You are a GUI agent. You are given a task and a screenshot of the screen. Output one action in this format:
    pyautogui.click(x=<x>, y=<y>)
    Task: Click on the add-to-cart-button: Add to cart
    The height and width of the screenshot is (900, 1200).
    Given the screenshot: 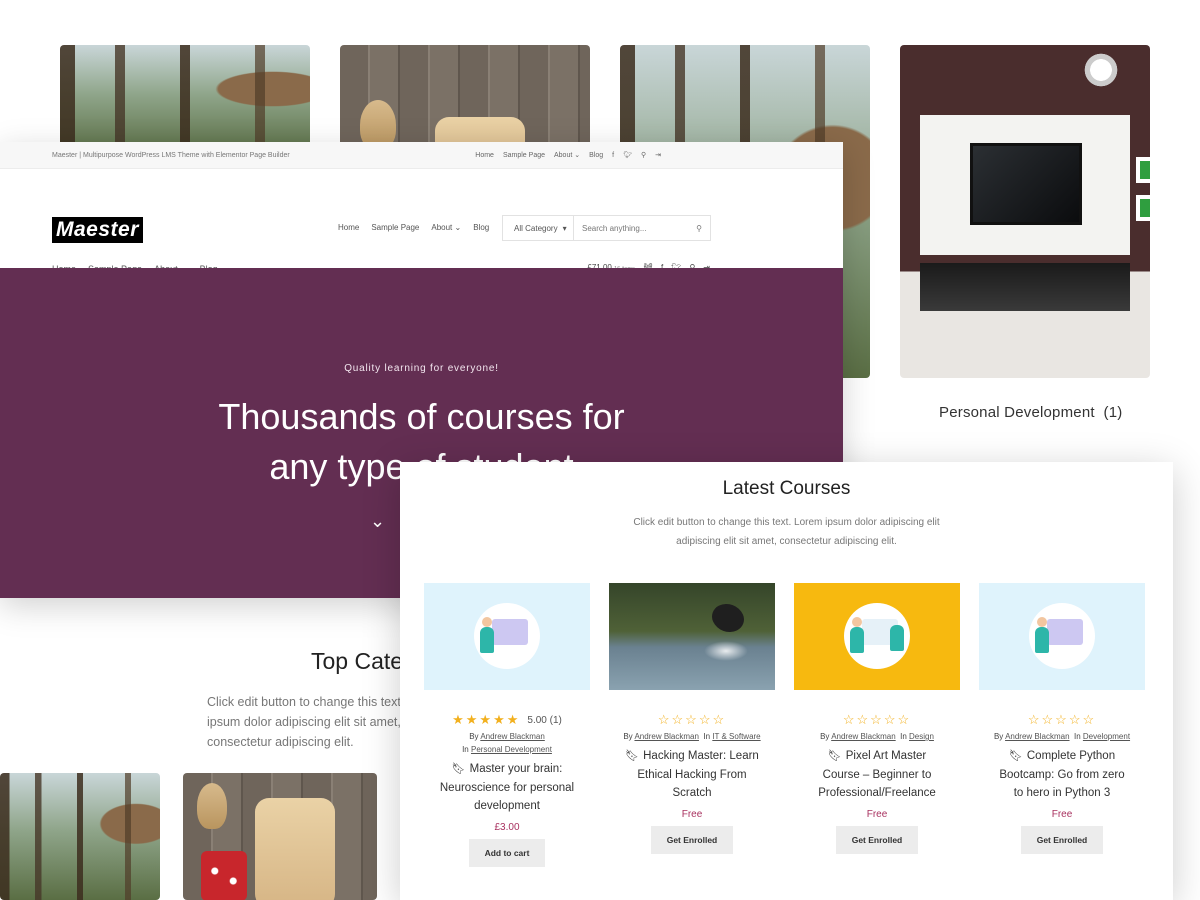 What is the action you would take?
    pyautogui.click(x=507, y=852)
    